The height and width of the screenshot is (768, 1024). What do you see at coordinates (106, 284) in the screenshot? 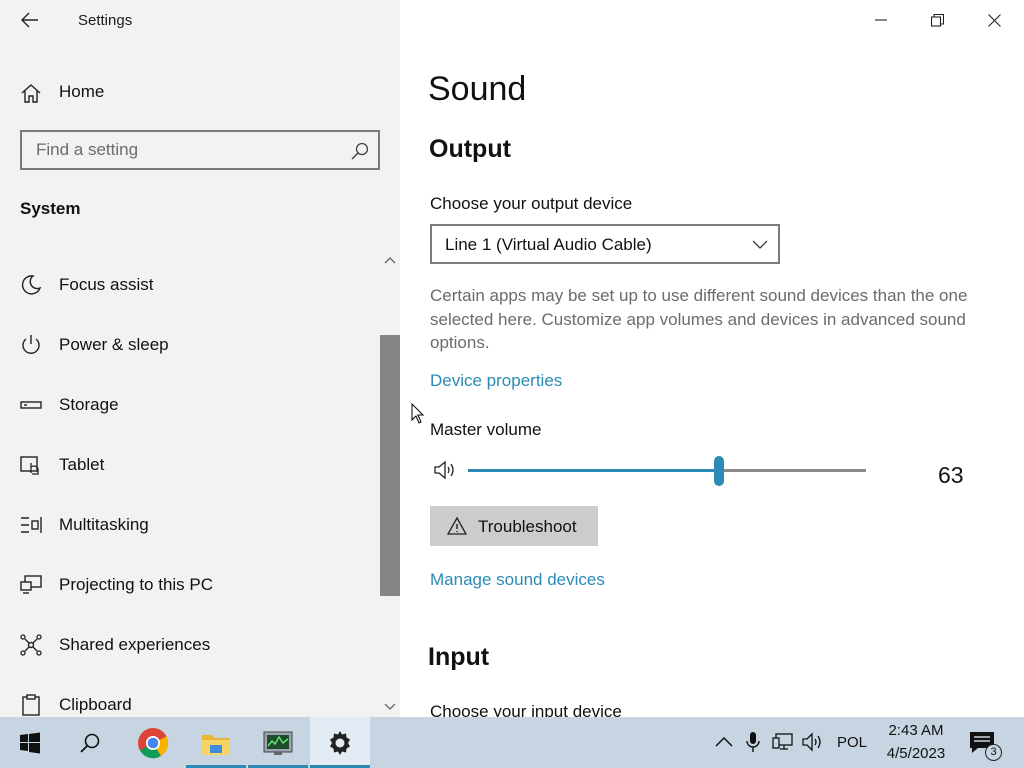
I see `sidebar-item-label: Focus assist` at bounding box center [106, 284].